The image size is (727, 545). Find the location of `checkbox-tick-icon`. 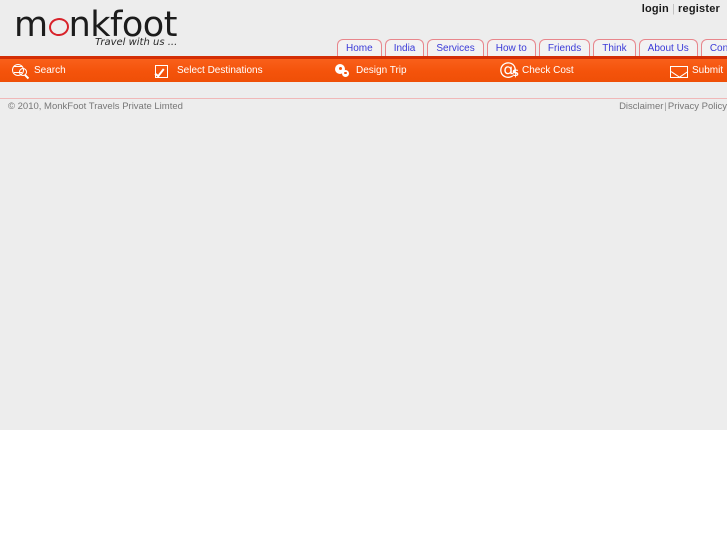

checkbox-tick-icon is located at coordinates (164, 71).